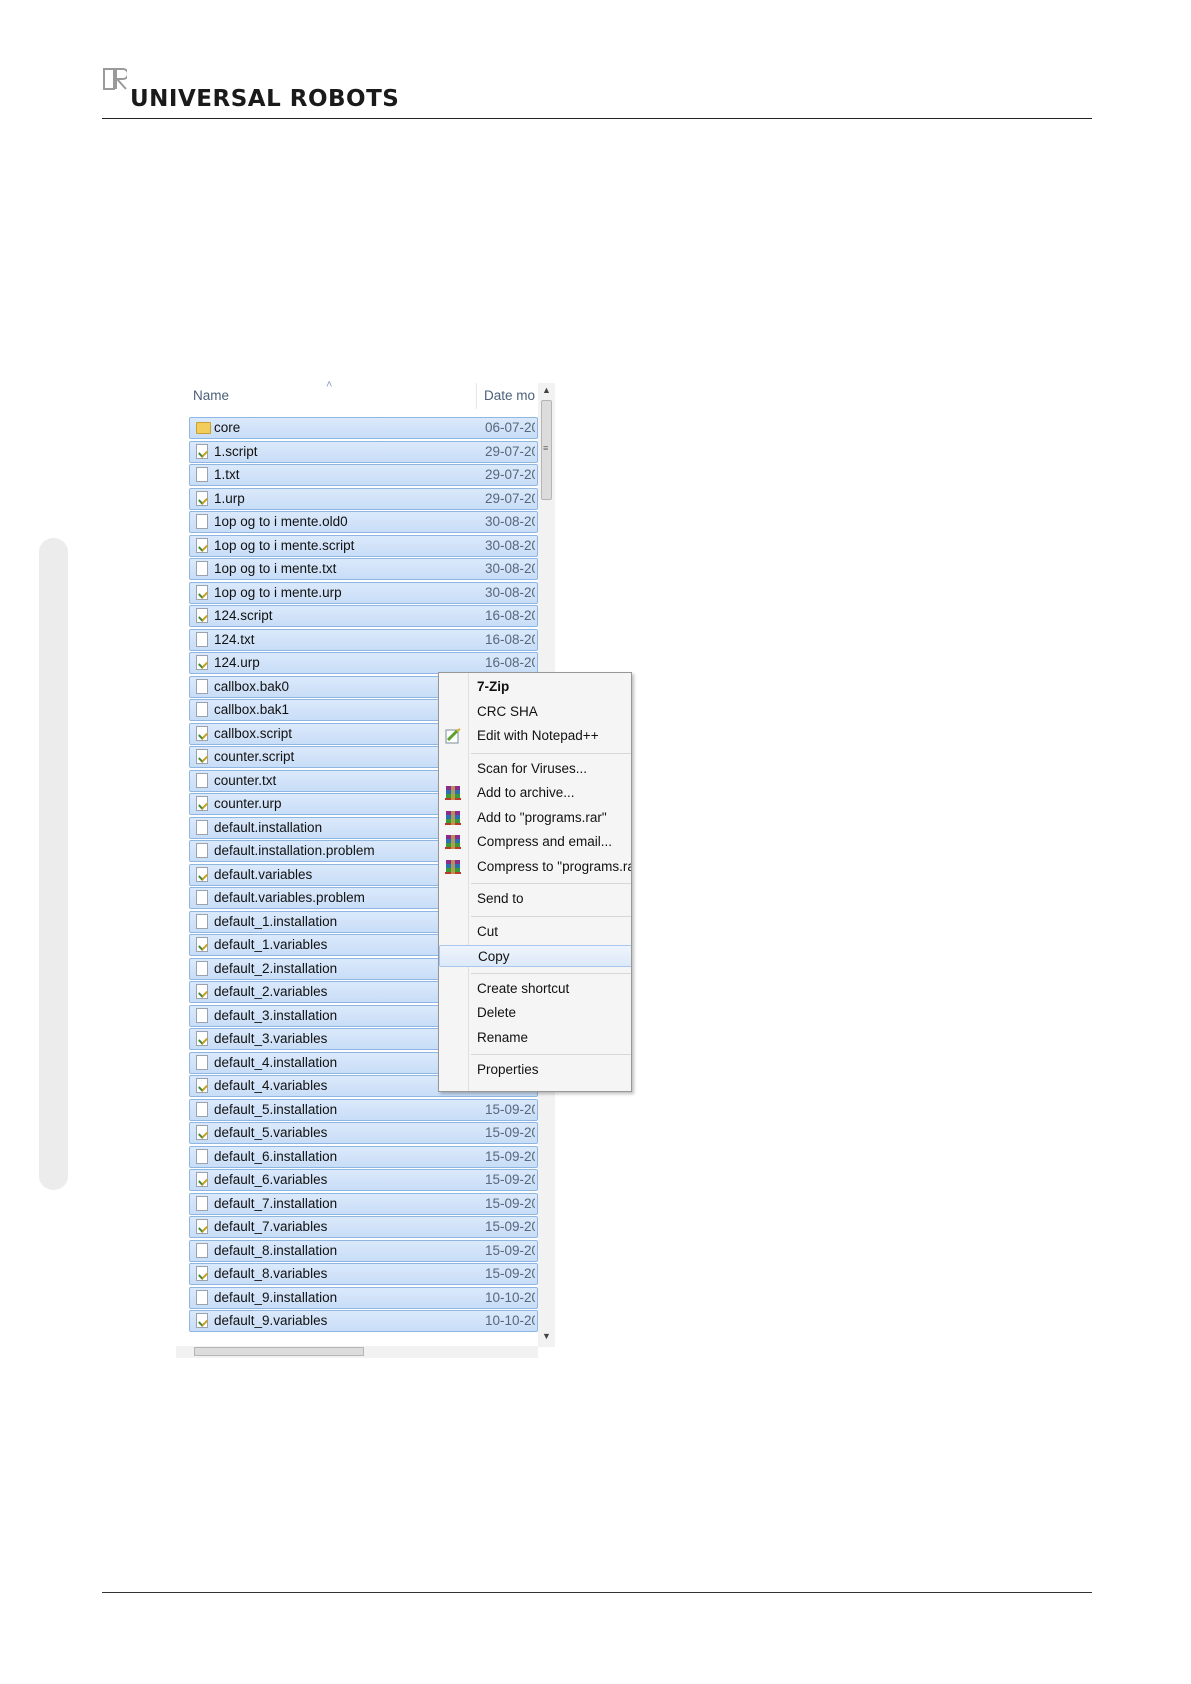  I want to click on file-name: 1op og to i mente.txt, so click(275, 568).